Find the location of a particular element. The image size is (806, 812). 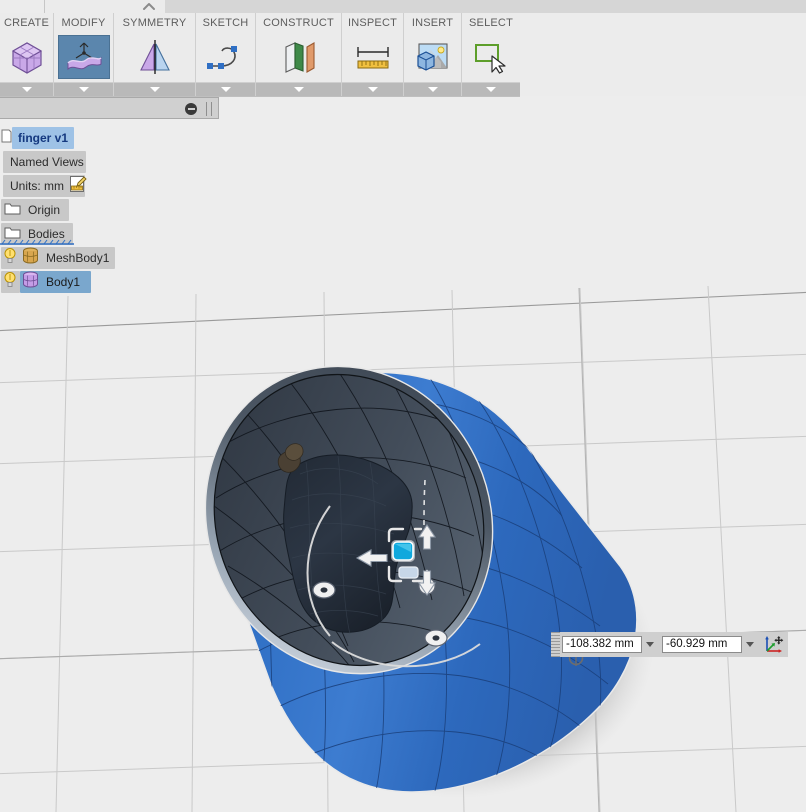

sketch-spline-icon is located at coordinates (226, 57).